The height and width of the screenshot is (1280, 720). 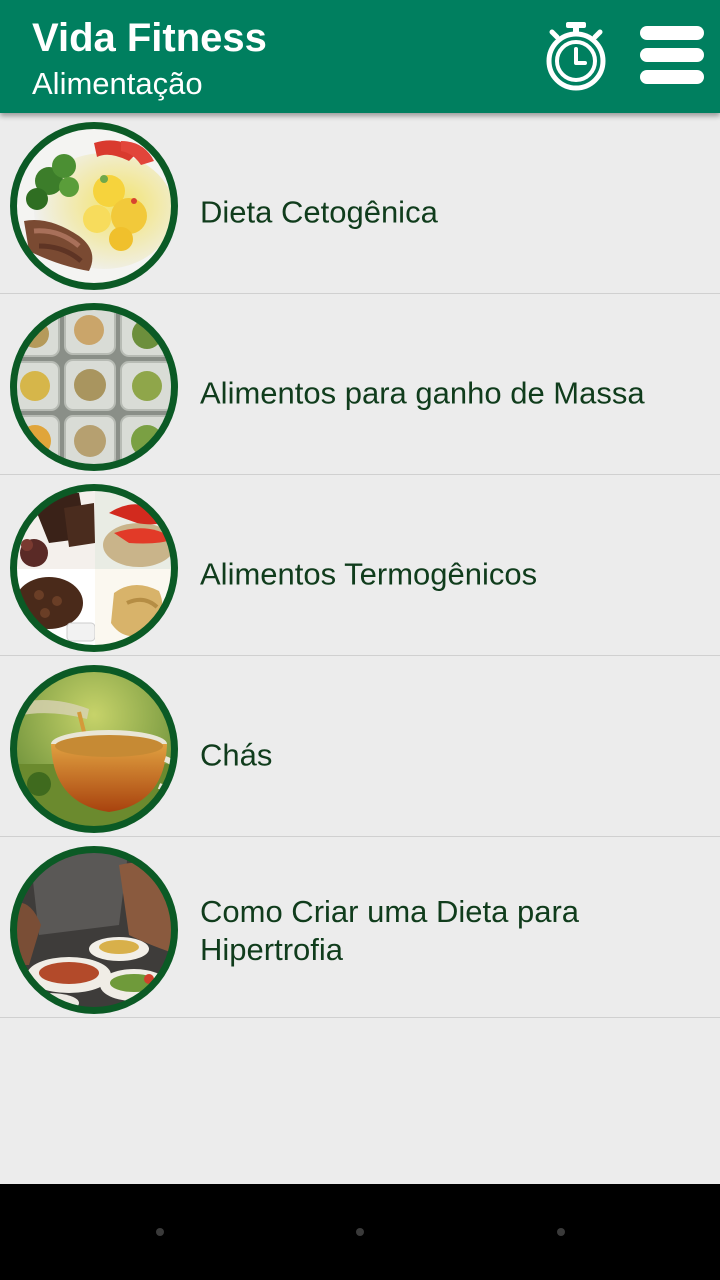 What do you see at coordinates (94, 206) in the screenshot?
I see `ketogenic-food-plate-image` at bounding box center [94, 206].